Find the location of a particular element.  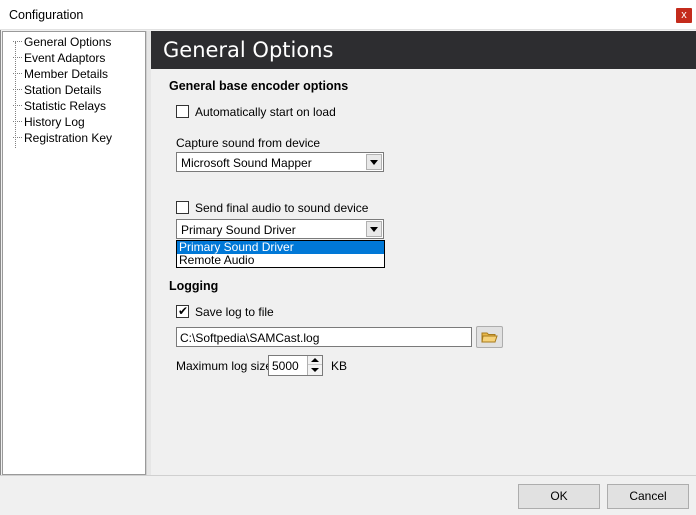

stepper-up-button is located at coordinates (315, 360).